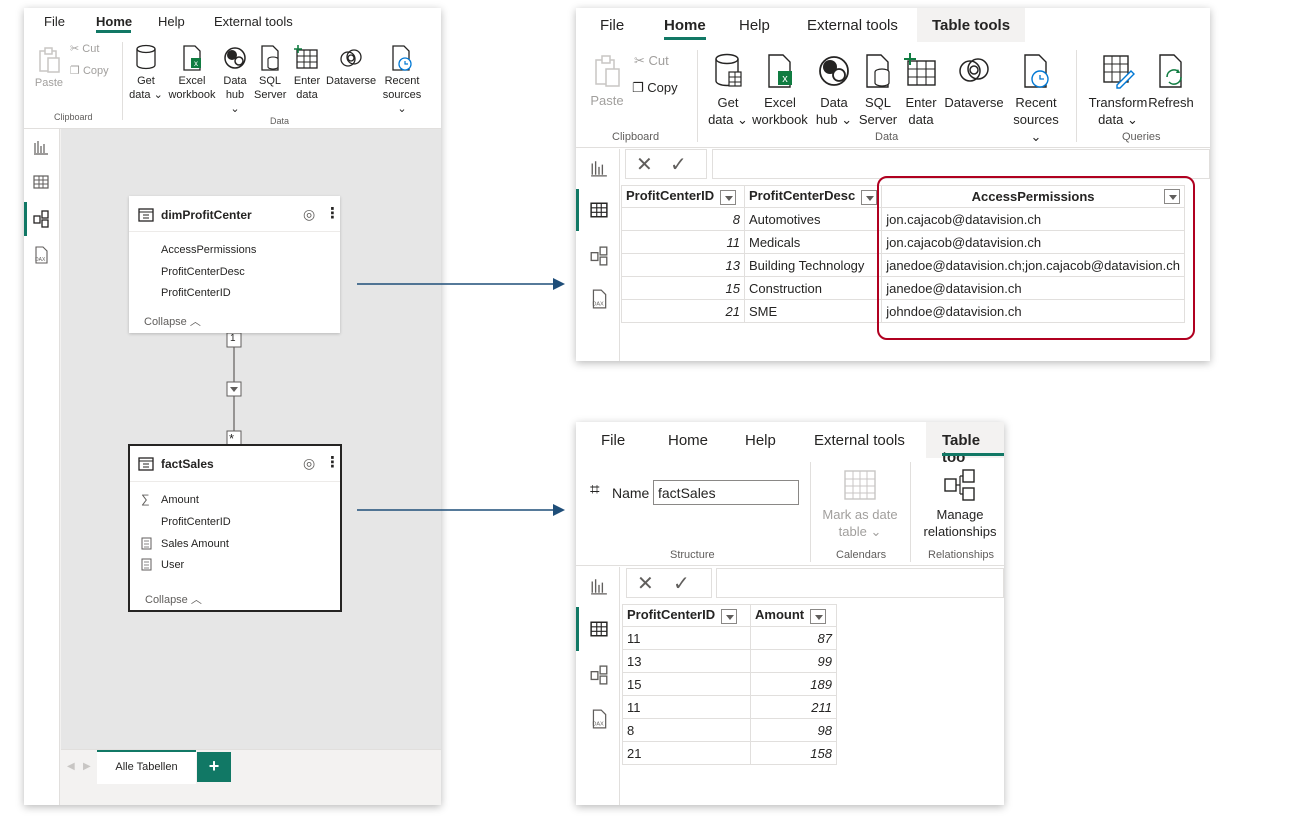 The image size is (1315, 820). Describe the element at coordinates (813, 196) in the screenshot. I see `column-header: ProfitCenterDesc` at that location.